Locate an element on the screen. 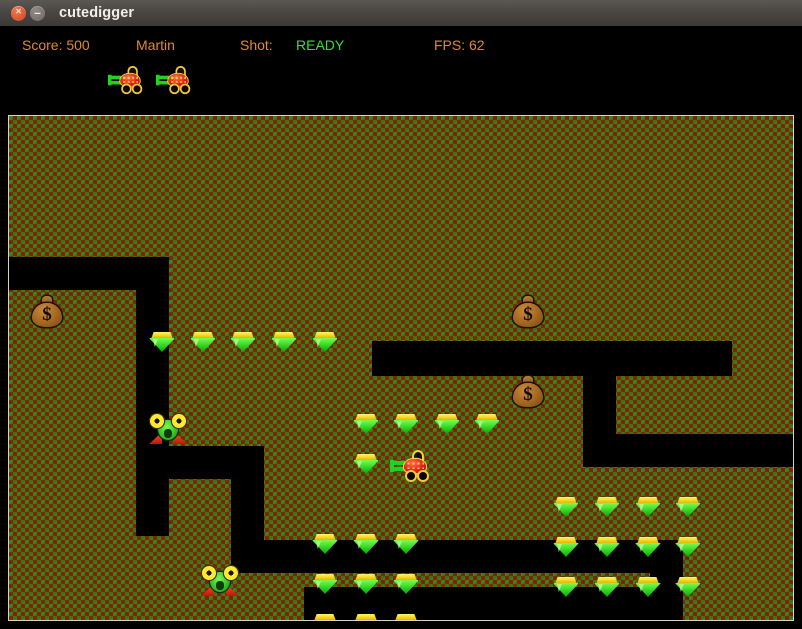  close-window-button: × is located at coordinates (18, 13).